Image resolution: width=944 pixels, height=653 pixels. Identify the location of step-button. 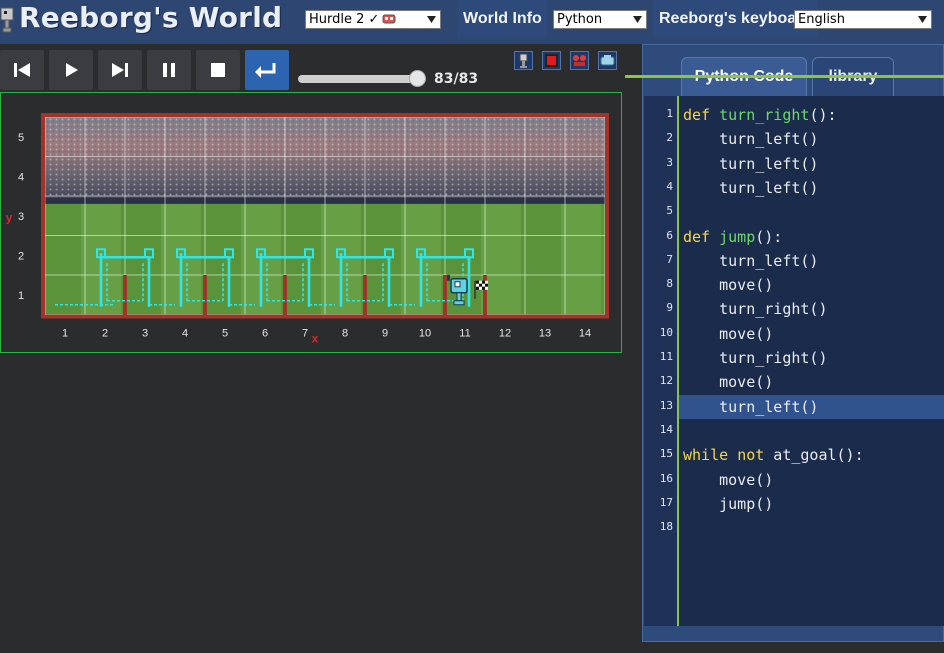
(120, 70).